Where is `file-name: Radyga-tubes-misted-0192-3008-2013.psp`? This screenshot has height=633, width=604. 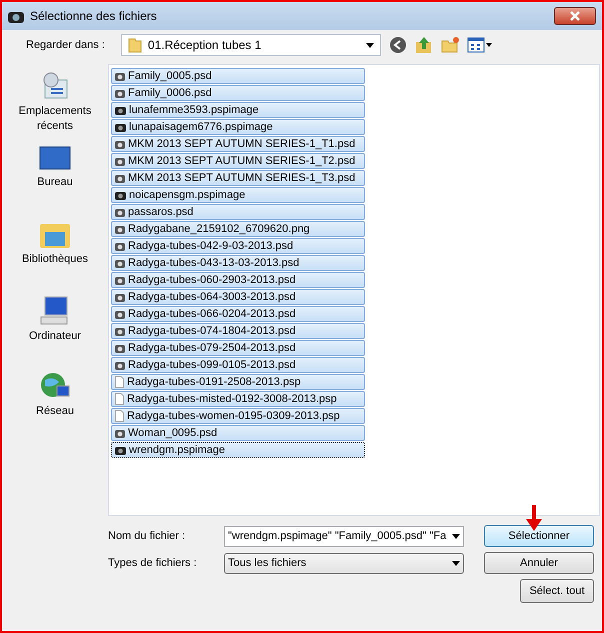 file-name: Radyga-tubes-misted-0192-3008-2013.psp is located at coordinates (232, 399).